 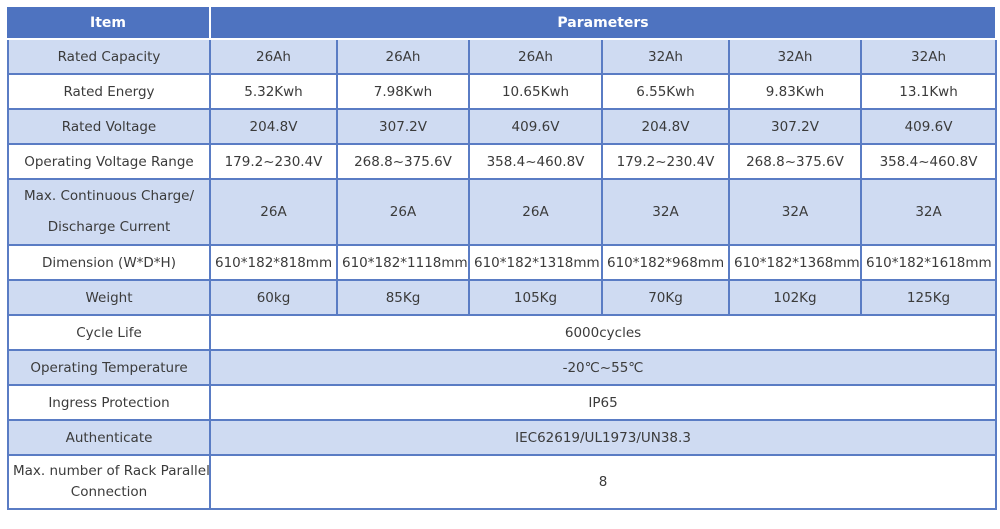 What do you see at coordinates (109, 492) in the screenshot?
I see `row-label-line: Connection` at bounding box center [109, 492].